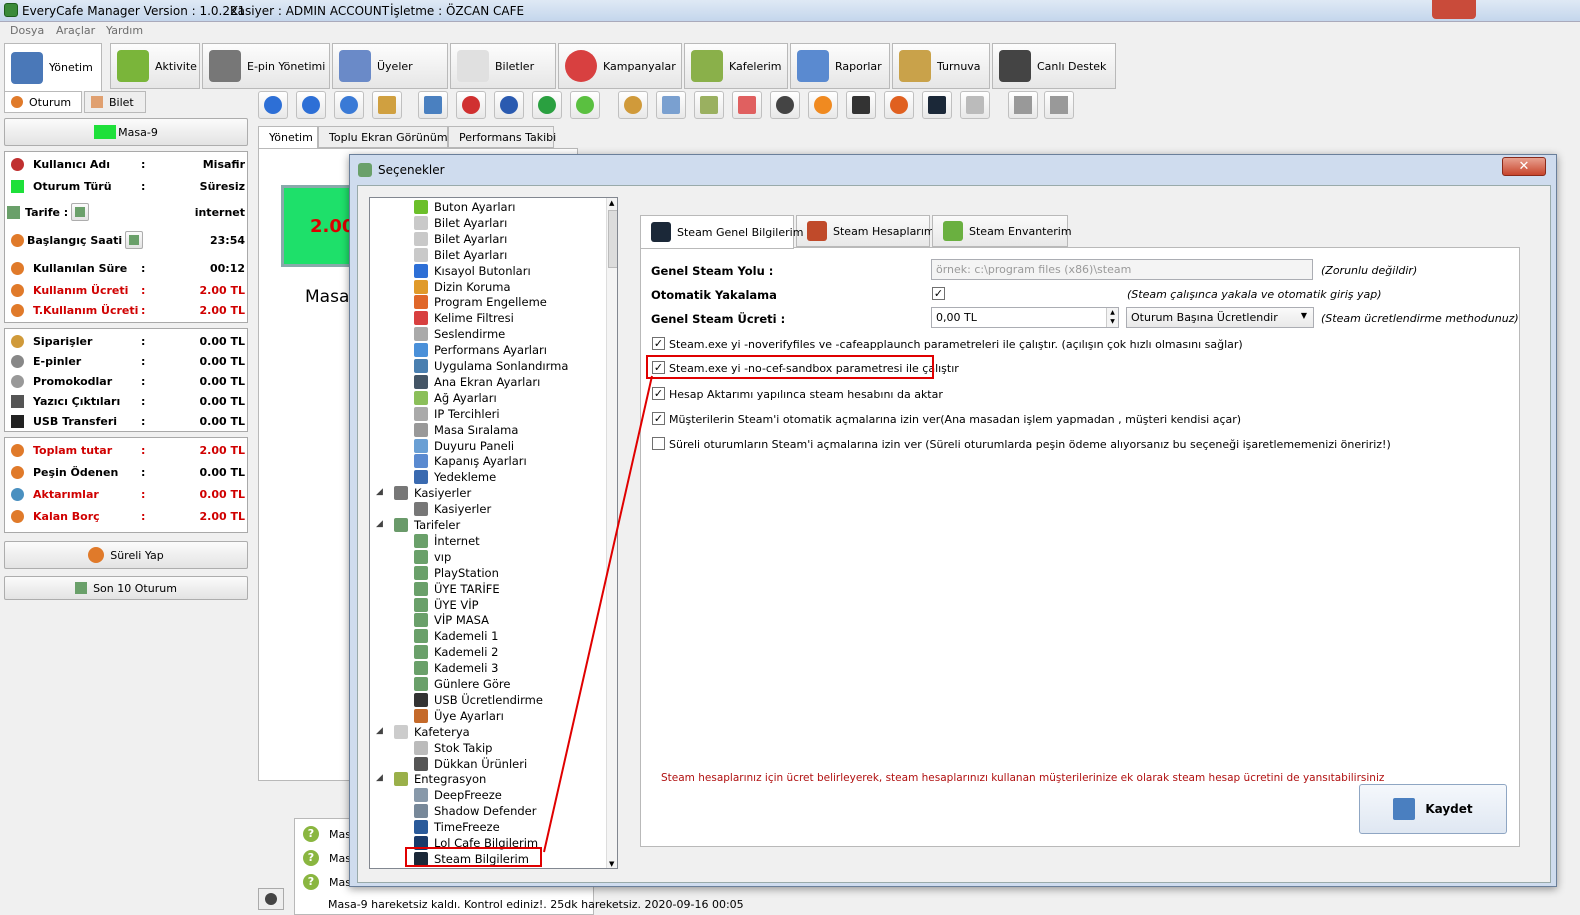 This screenshot has width=1580, height=915. Describe the element at coordinates (661, 232) in the screenshot. I see `steam-icon` at that location.